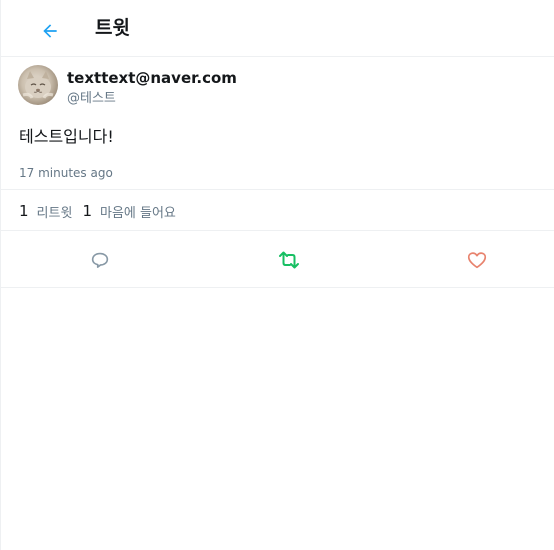  I want to click on like-count: 1, so click(87, 211).